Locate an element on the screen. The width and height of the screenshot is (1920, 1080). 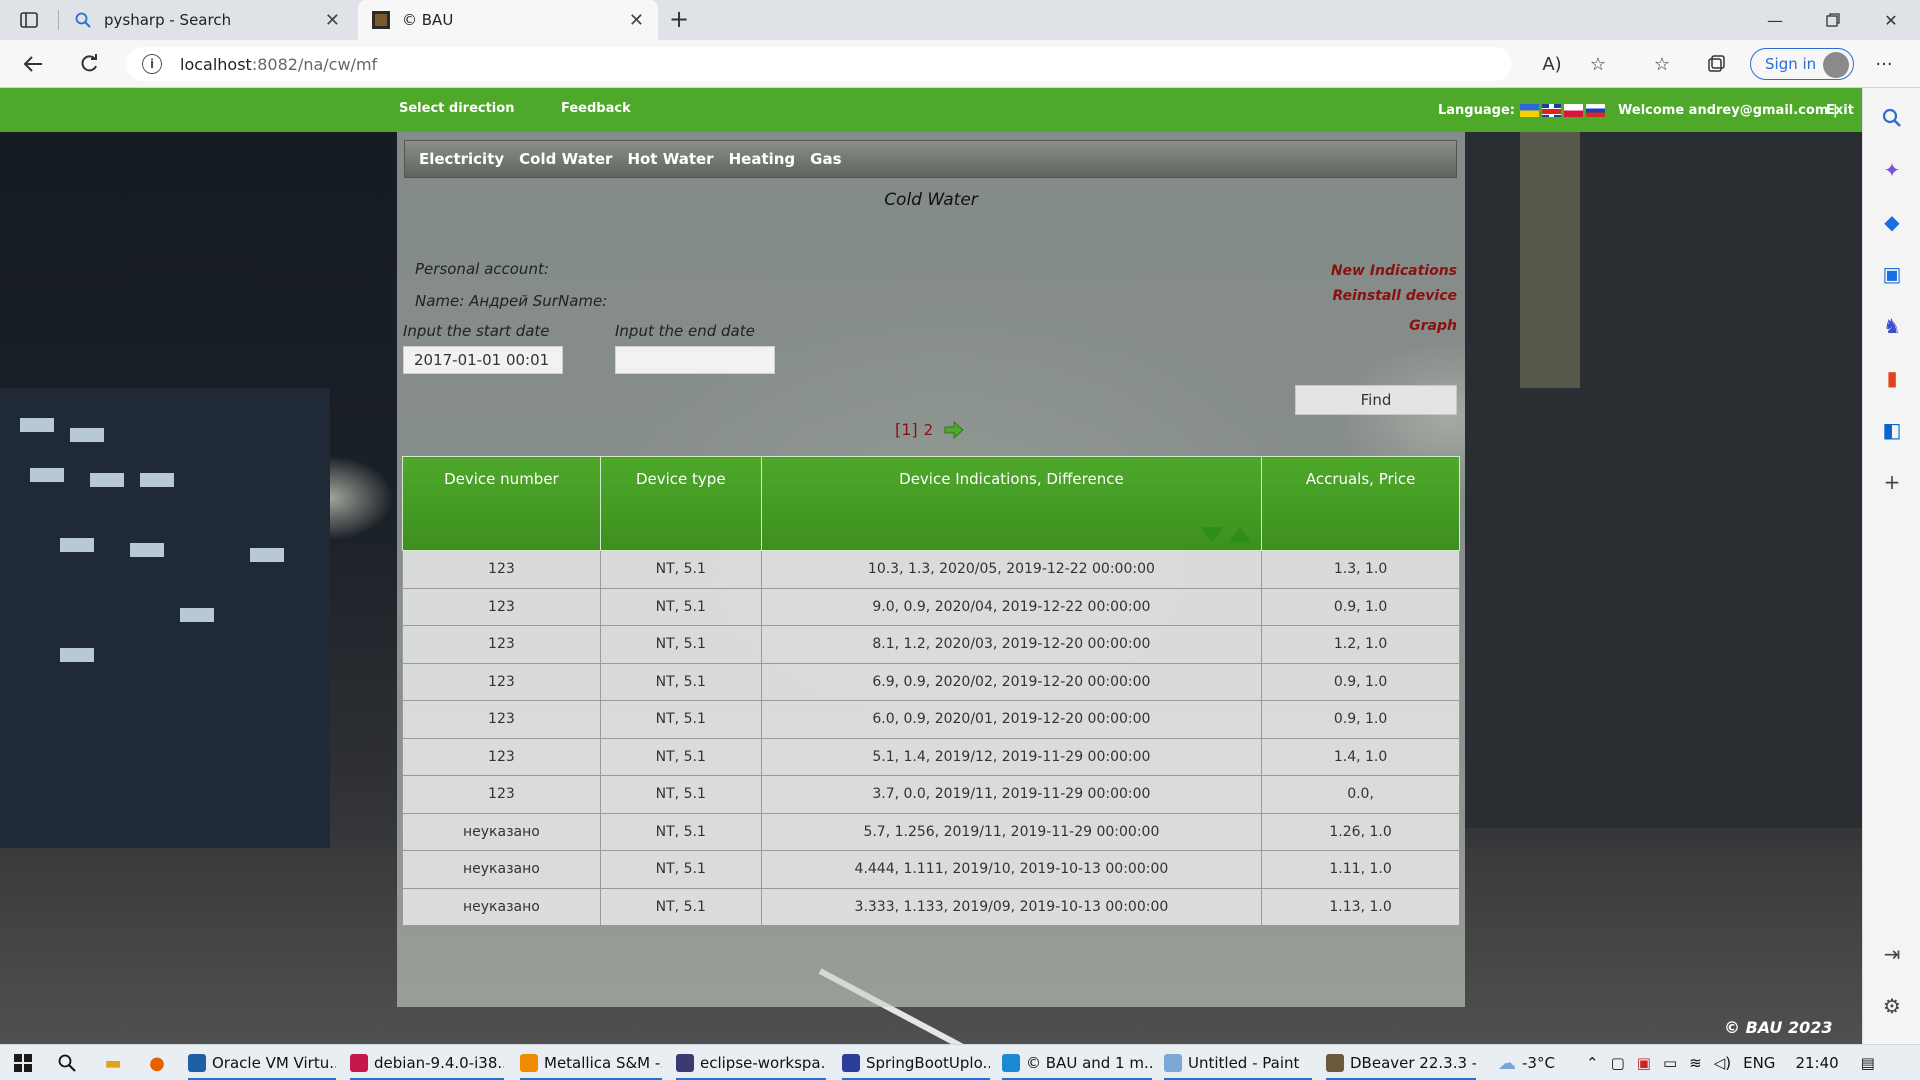
windows-start-icon is located at coordinates (23, 1063).